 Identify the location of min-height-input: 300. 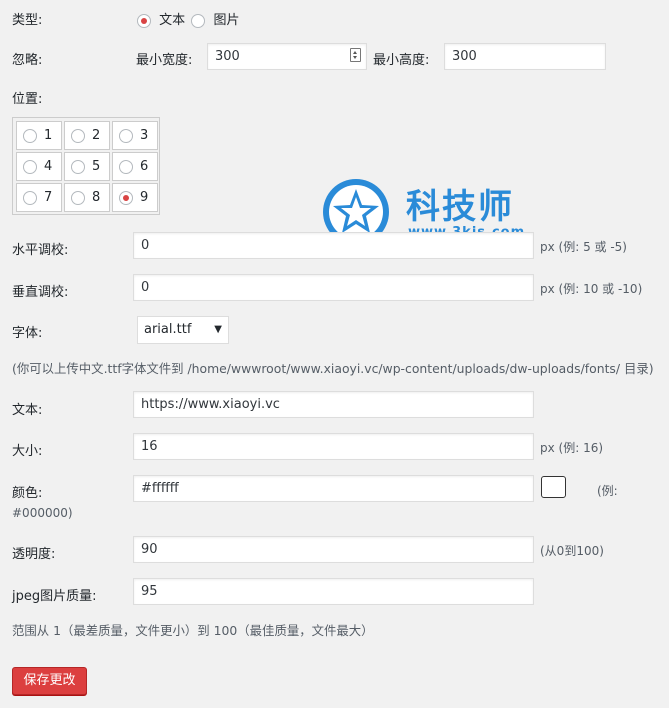
(525, 56).